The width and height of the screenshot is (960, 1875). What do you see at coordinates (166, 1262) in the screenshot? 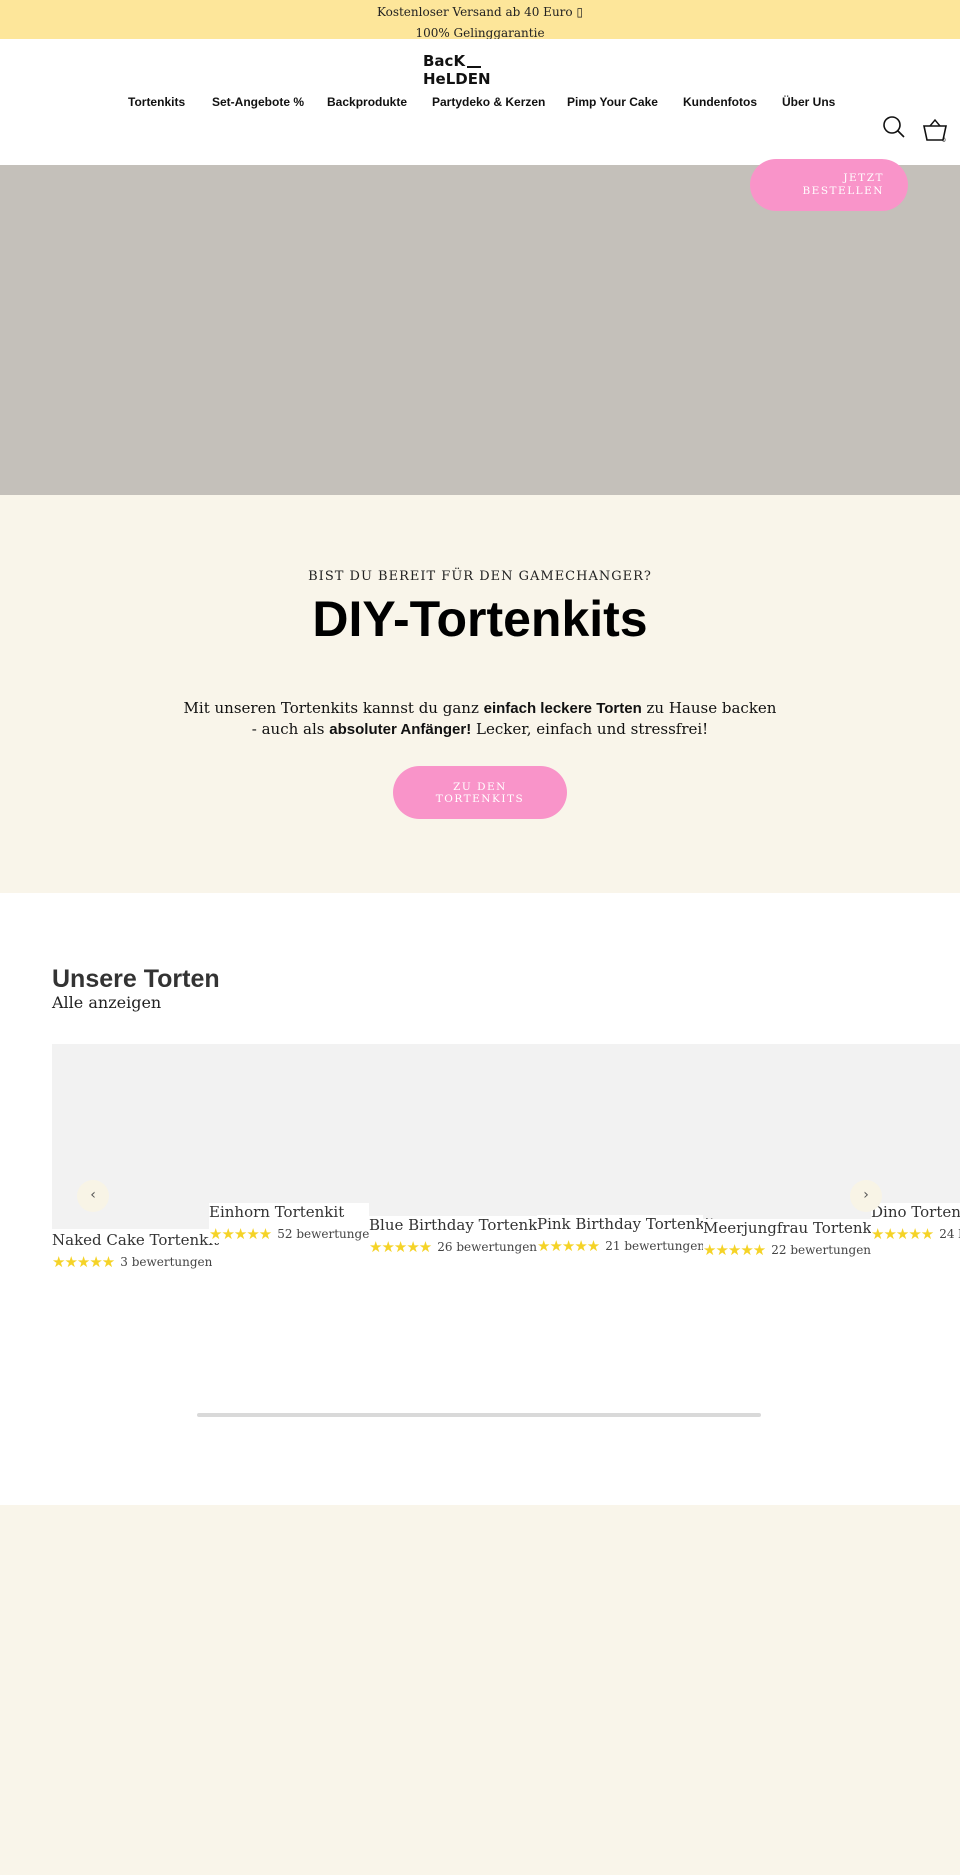
I see `review-count: 3 bewertungen` at bounding box center [166, 1262].